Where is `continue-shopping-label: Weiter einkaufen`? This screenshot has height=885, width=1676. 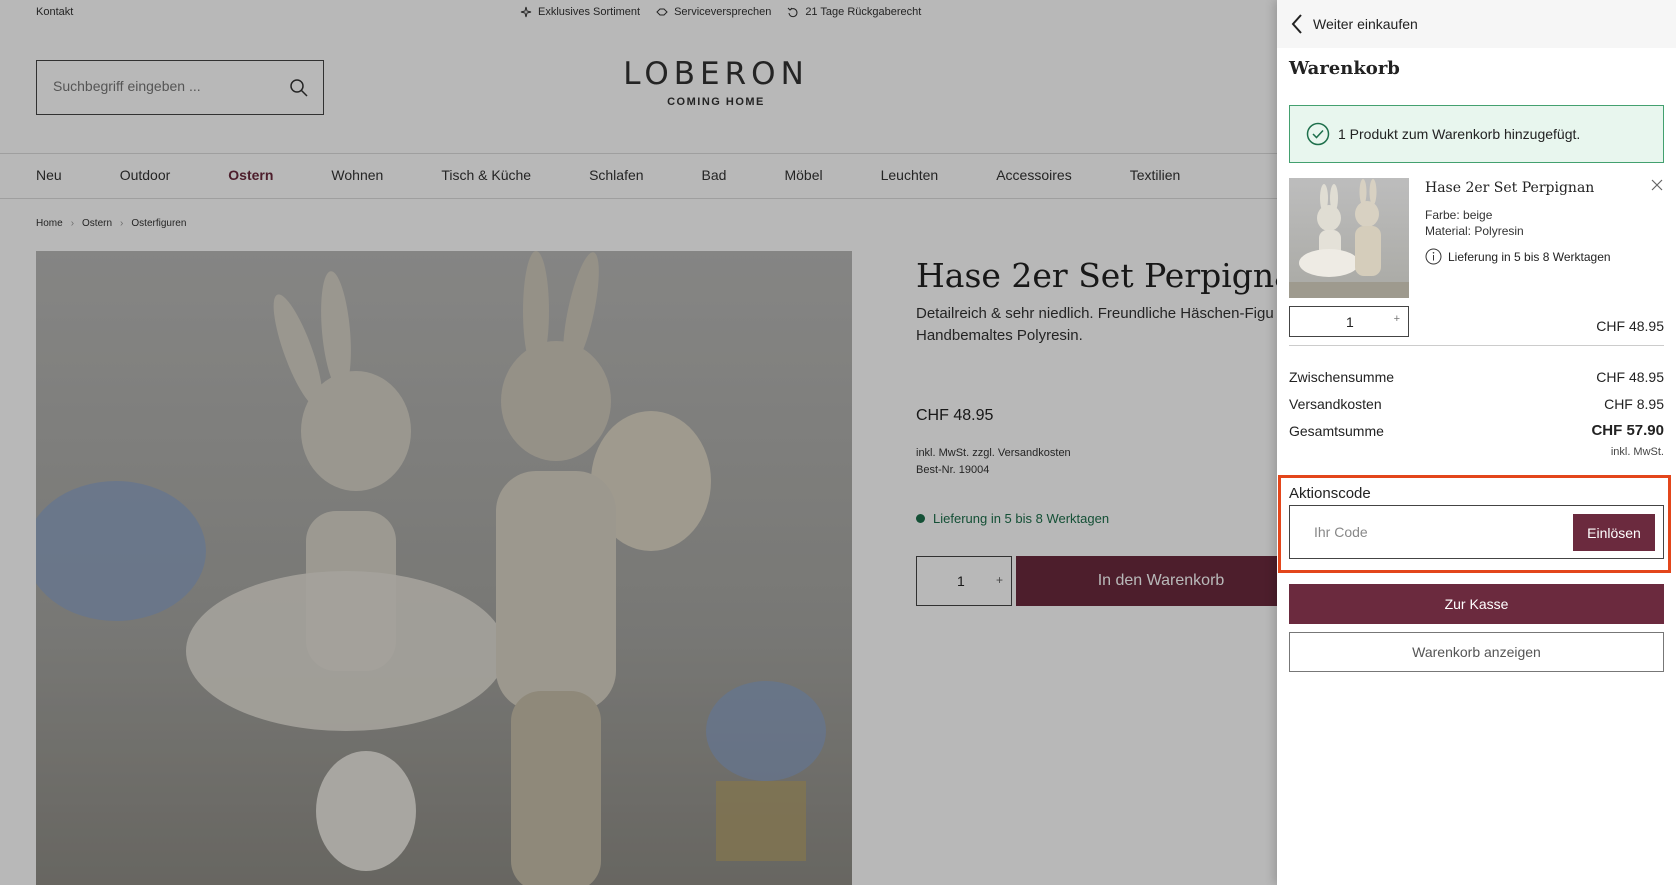 continue-shopping-label: Weiter einkaufen is located at coordinates (1365, 24).